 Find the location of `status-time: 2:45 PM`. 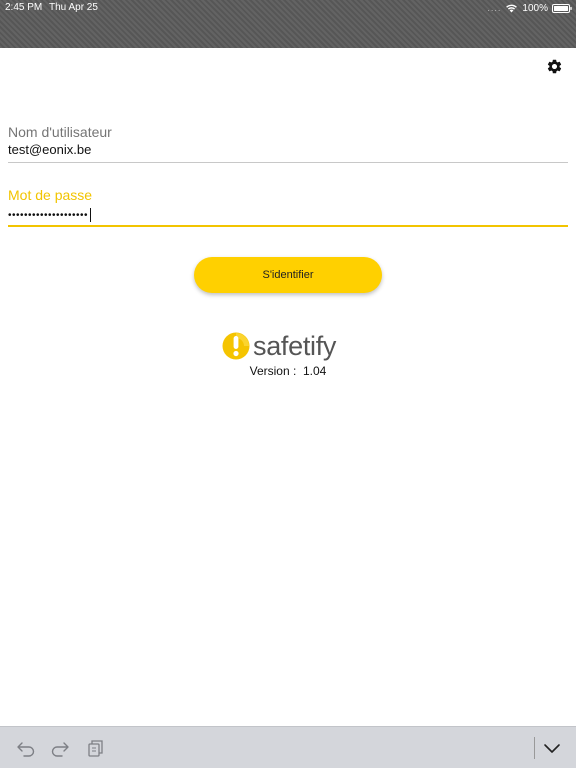

status-time: 2:45 PM is located at coordinates (24, 7).